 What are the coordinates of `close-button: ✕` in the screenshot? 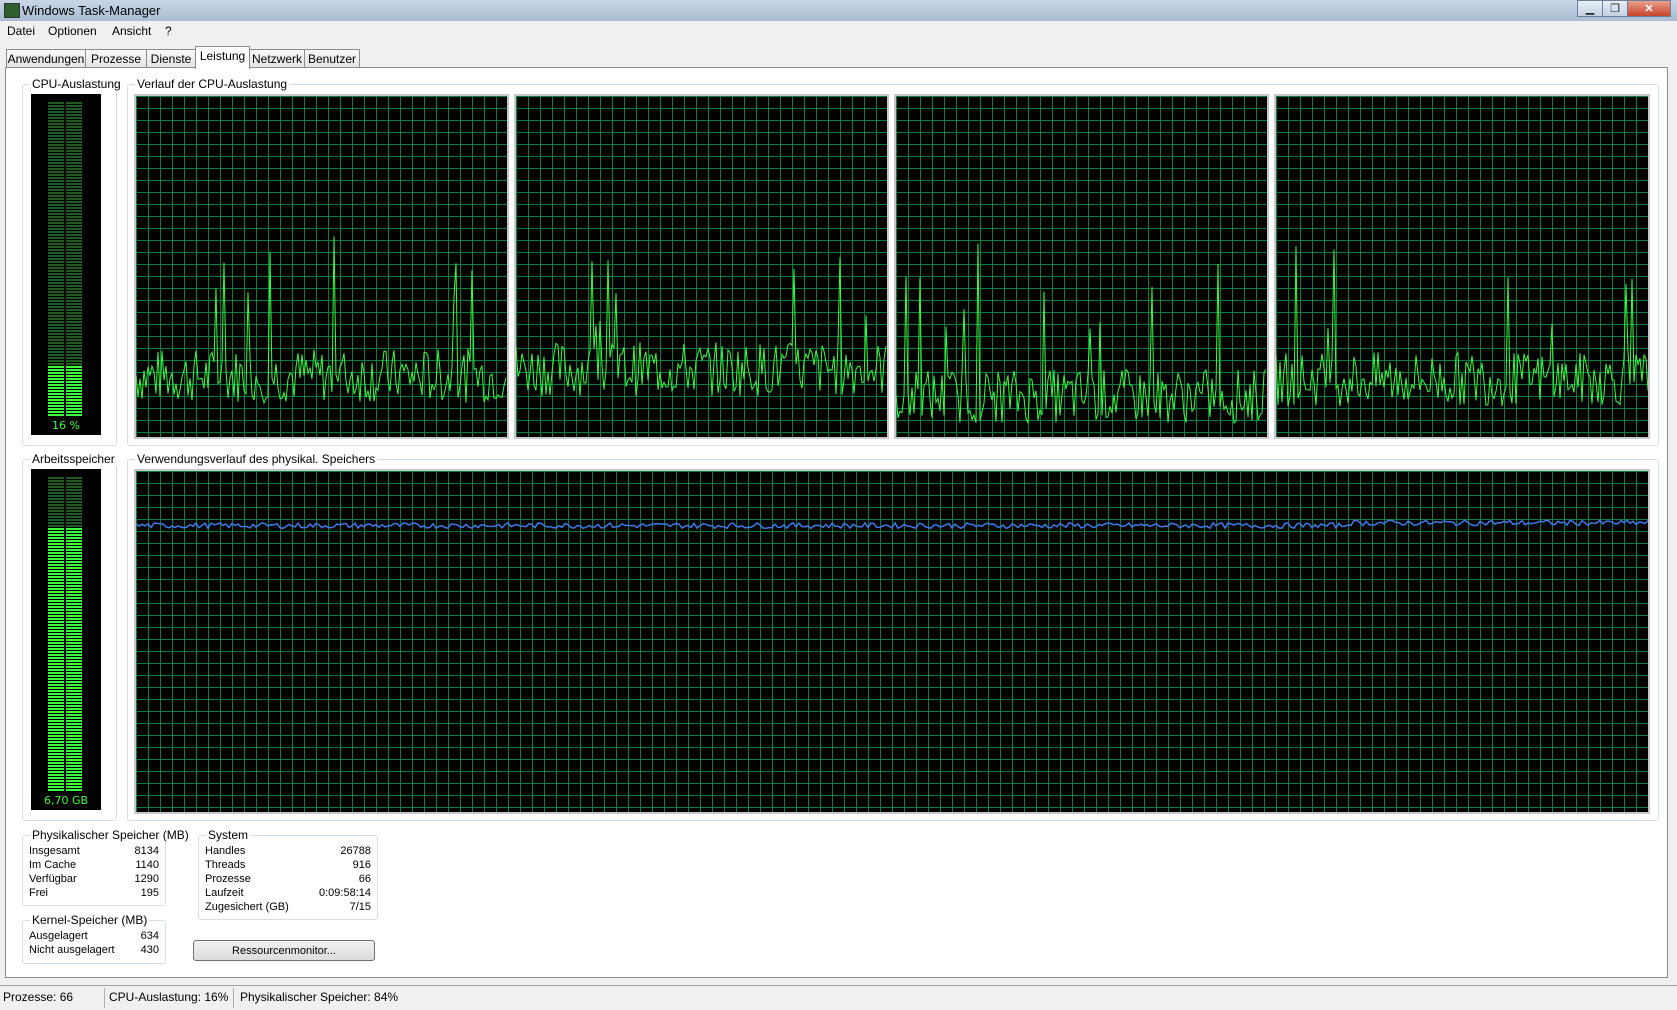 It's located at (1649, 8).